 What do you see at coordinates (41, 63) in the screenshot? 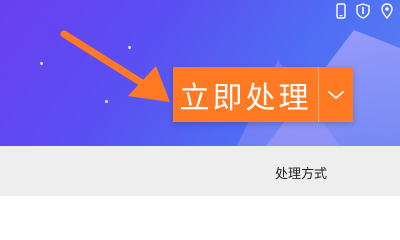
I see `decor-star` at bounding box center [41, 63].